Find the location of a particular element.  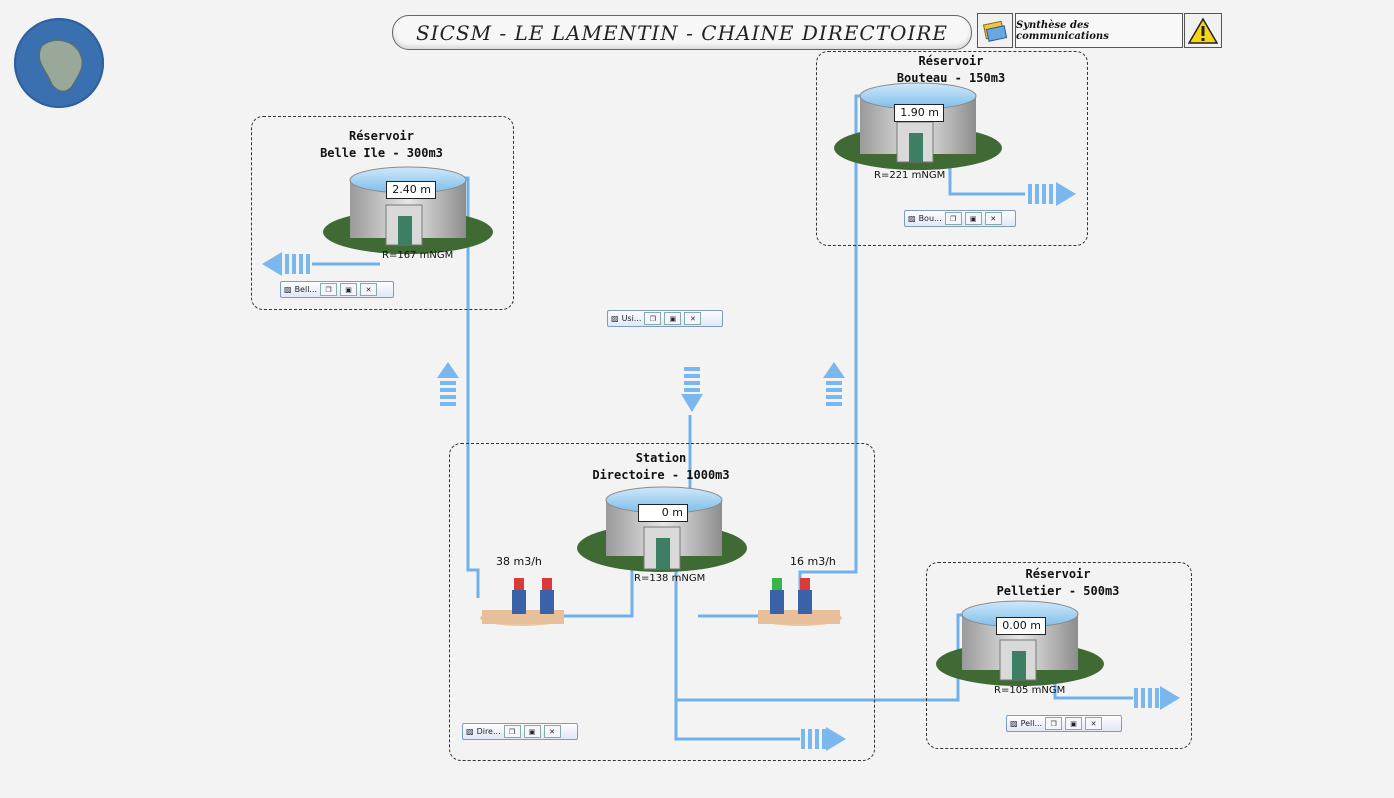

belle-ile-mini-window: ▨ Bell... ❐ ▣ ✕ is located at coordinates (337, 289).